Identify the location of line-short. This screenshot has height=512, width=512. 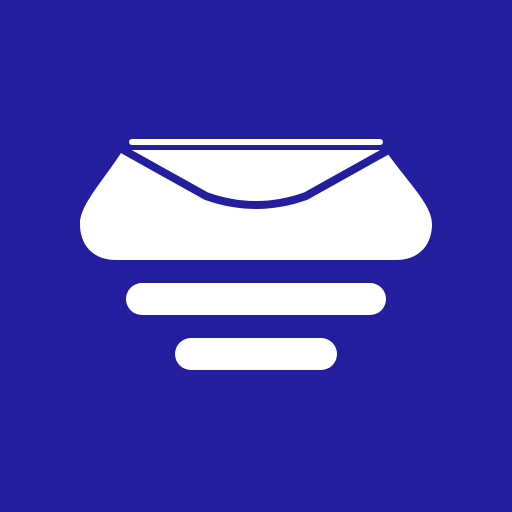
(256, 354).